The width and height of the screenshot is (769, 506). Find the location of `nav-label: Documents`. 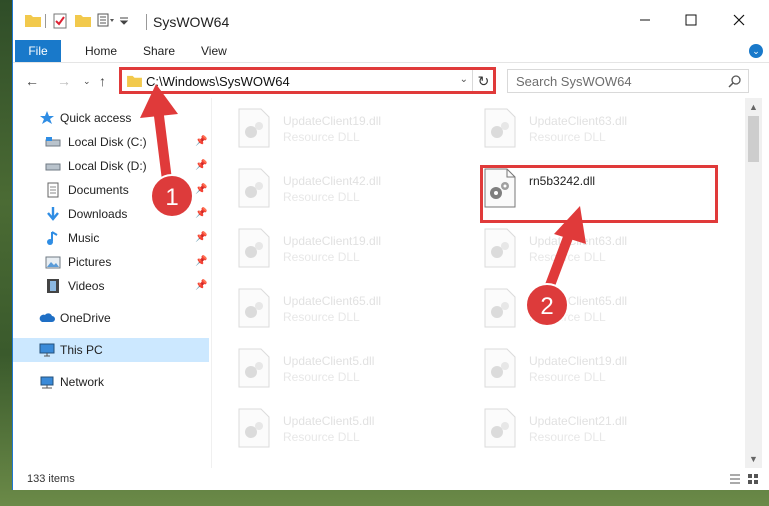

nav-label: Documents is located at coordinates (98, 190).